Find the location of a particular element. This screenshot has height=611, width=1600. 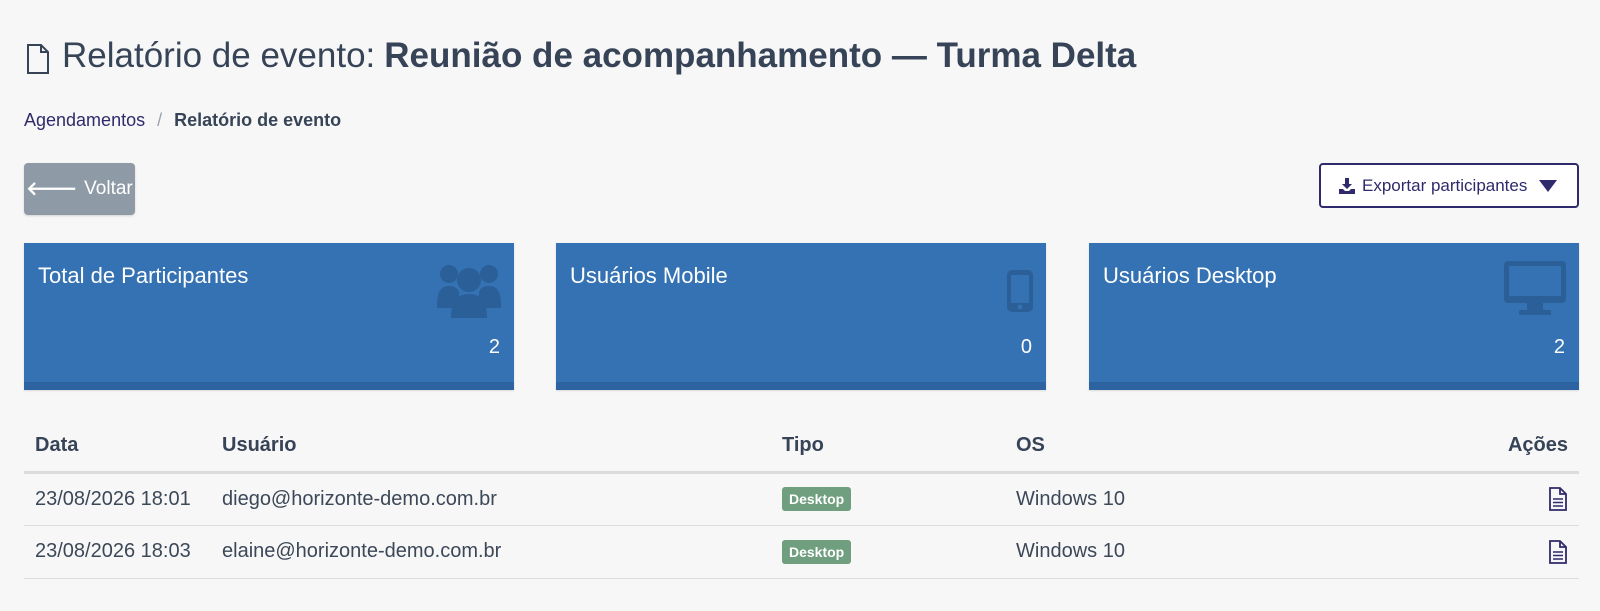

column-header-data: Data is located at coordinates (117, 447).